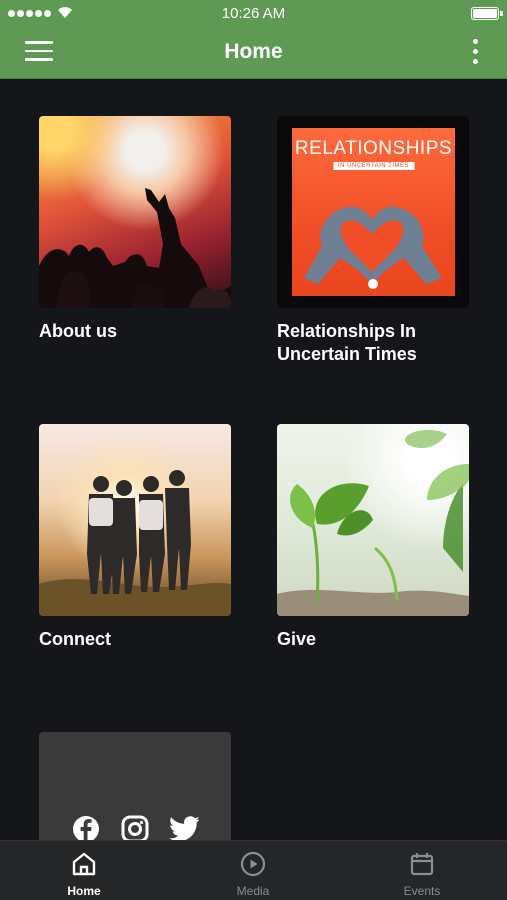  I want to click on app-header: Home, so click(253, 53).